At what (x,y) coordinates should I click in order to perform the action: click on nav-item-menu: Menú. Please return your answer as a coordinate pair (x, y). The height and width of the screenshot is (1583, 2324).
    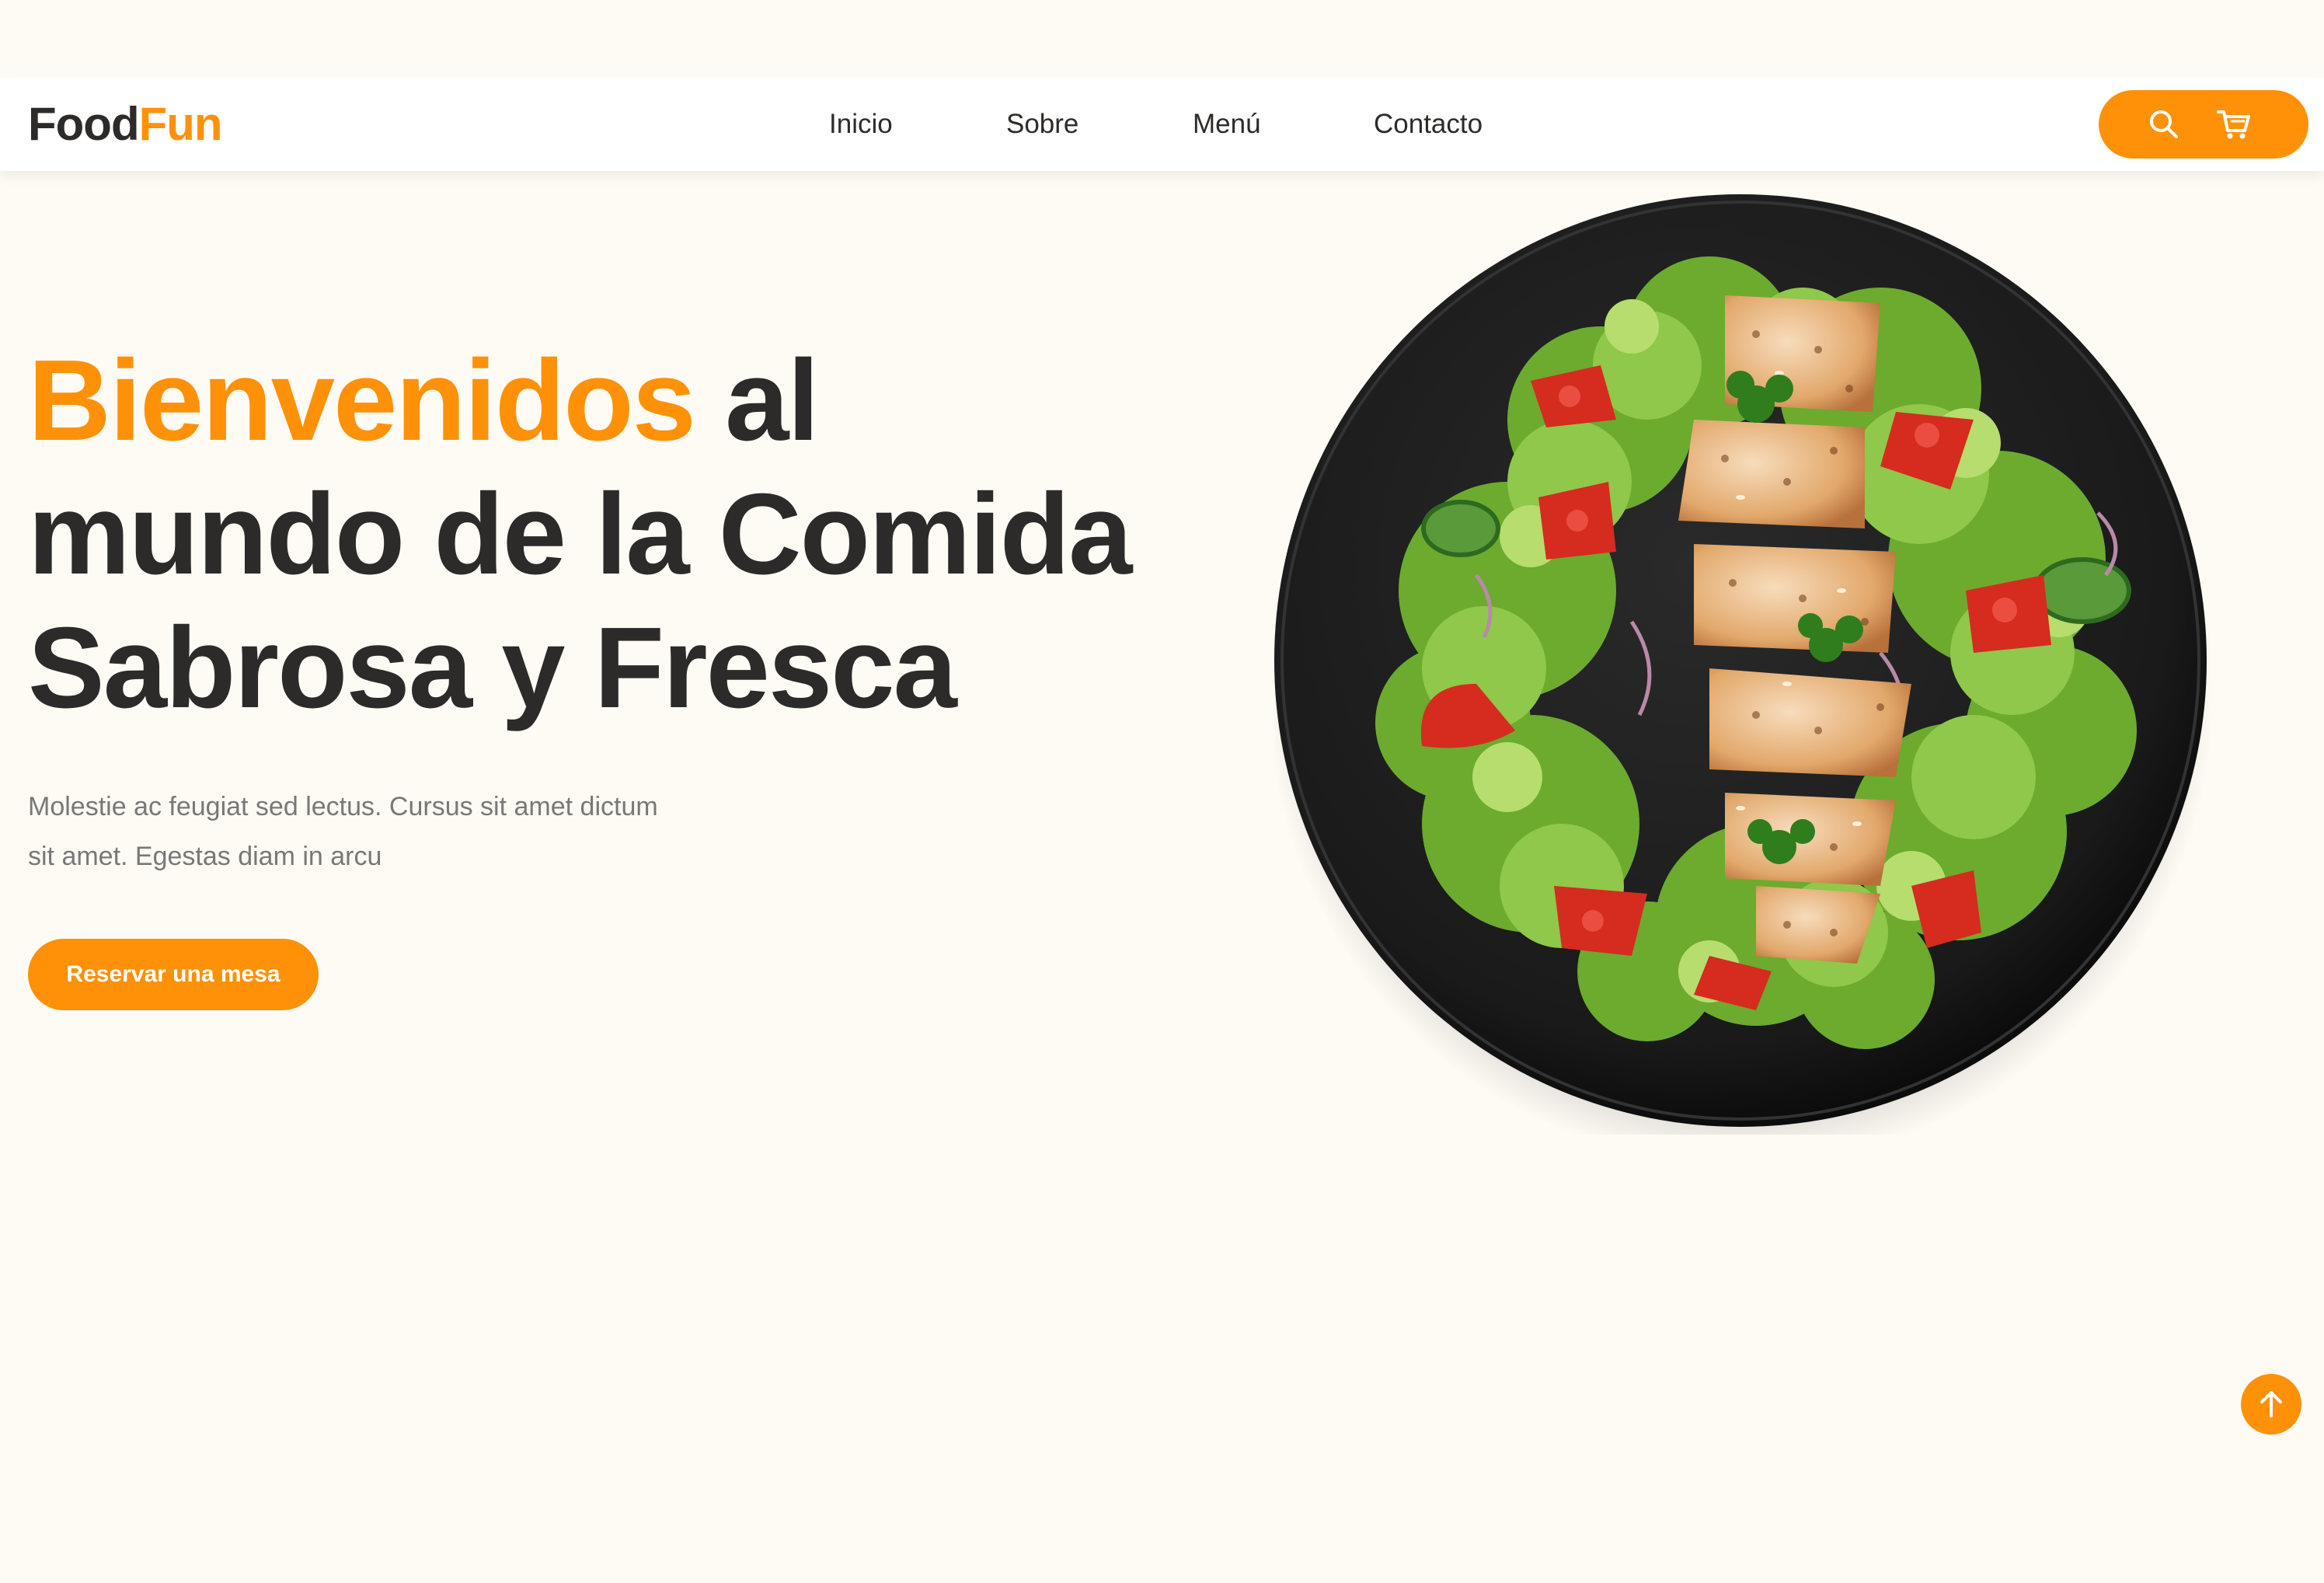
    Looking at the image, I should click on (1227, 124).